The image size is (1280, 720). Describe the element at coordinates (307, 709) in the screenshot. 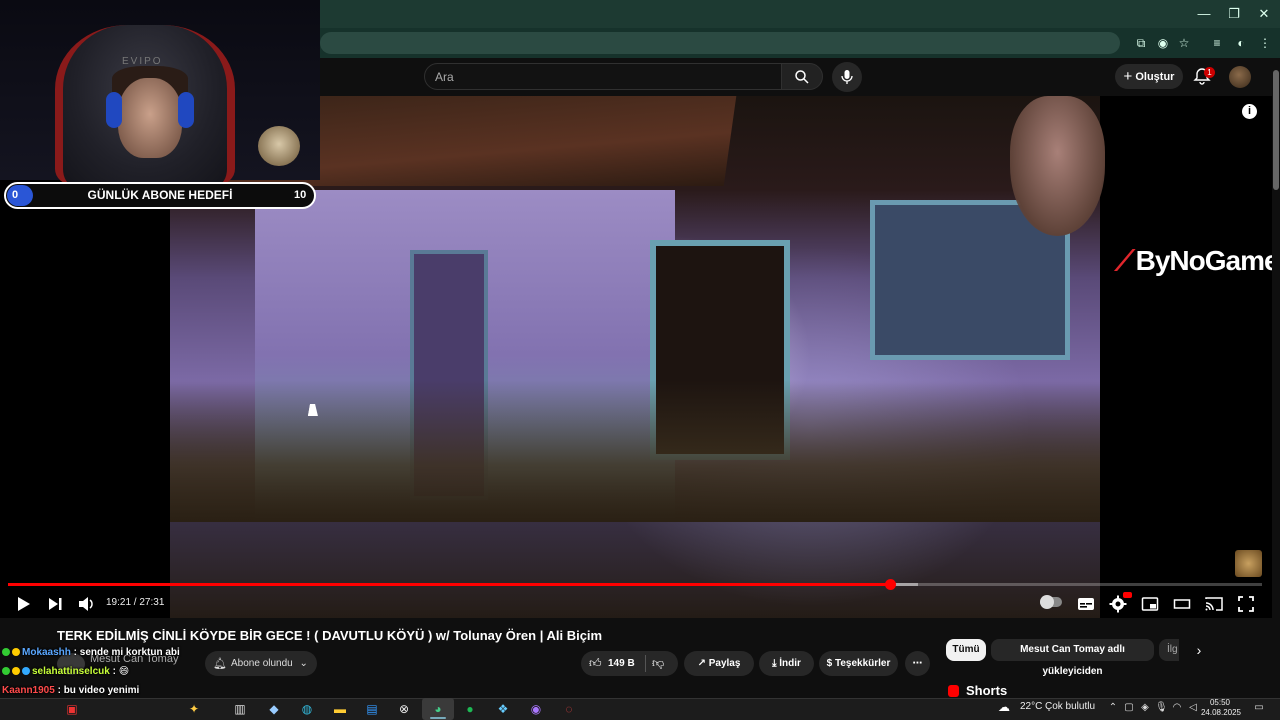

I see `edge-icon: ◍` at that location.